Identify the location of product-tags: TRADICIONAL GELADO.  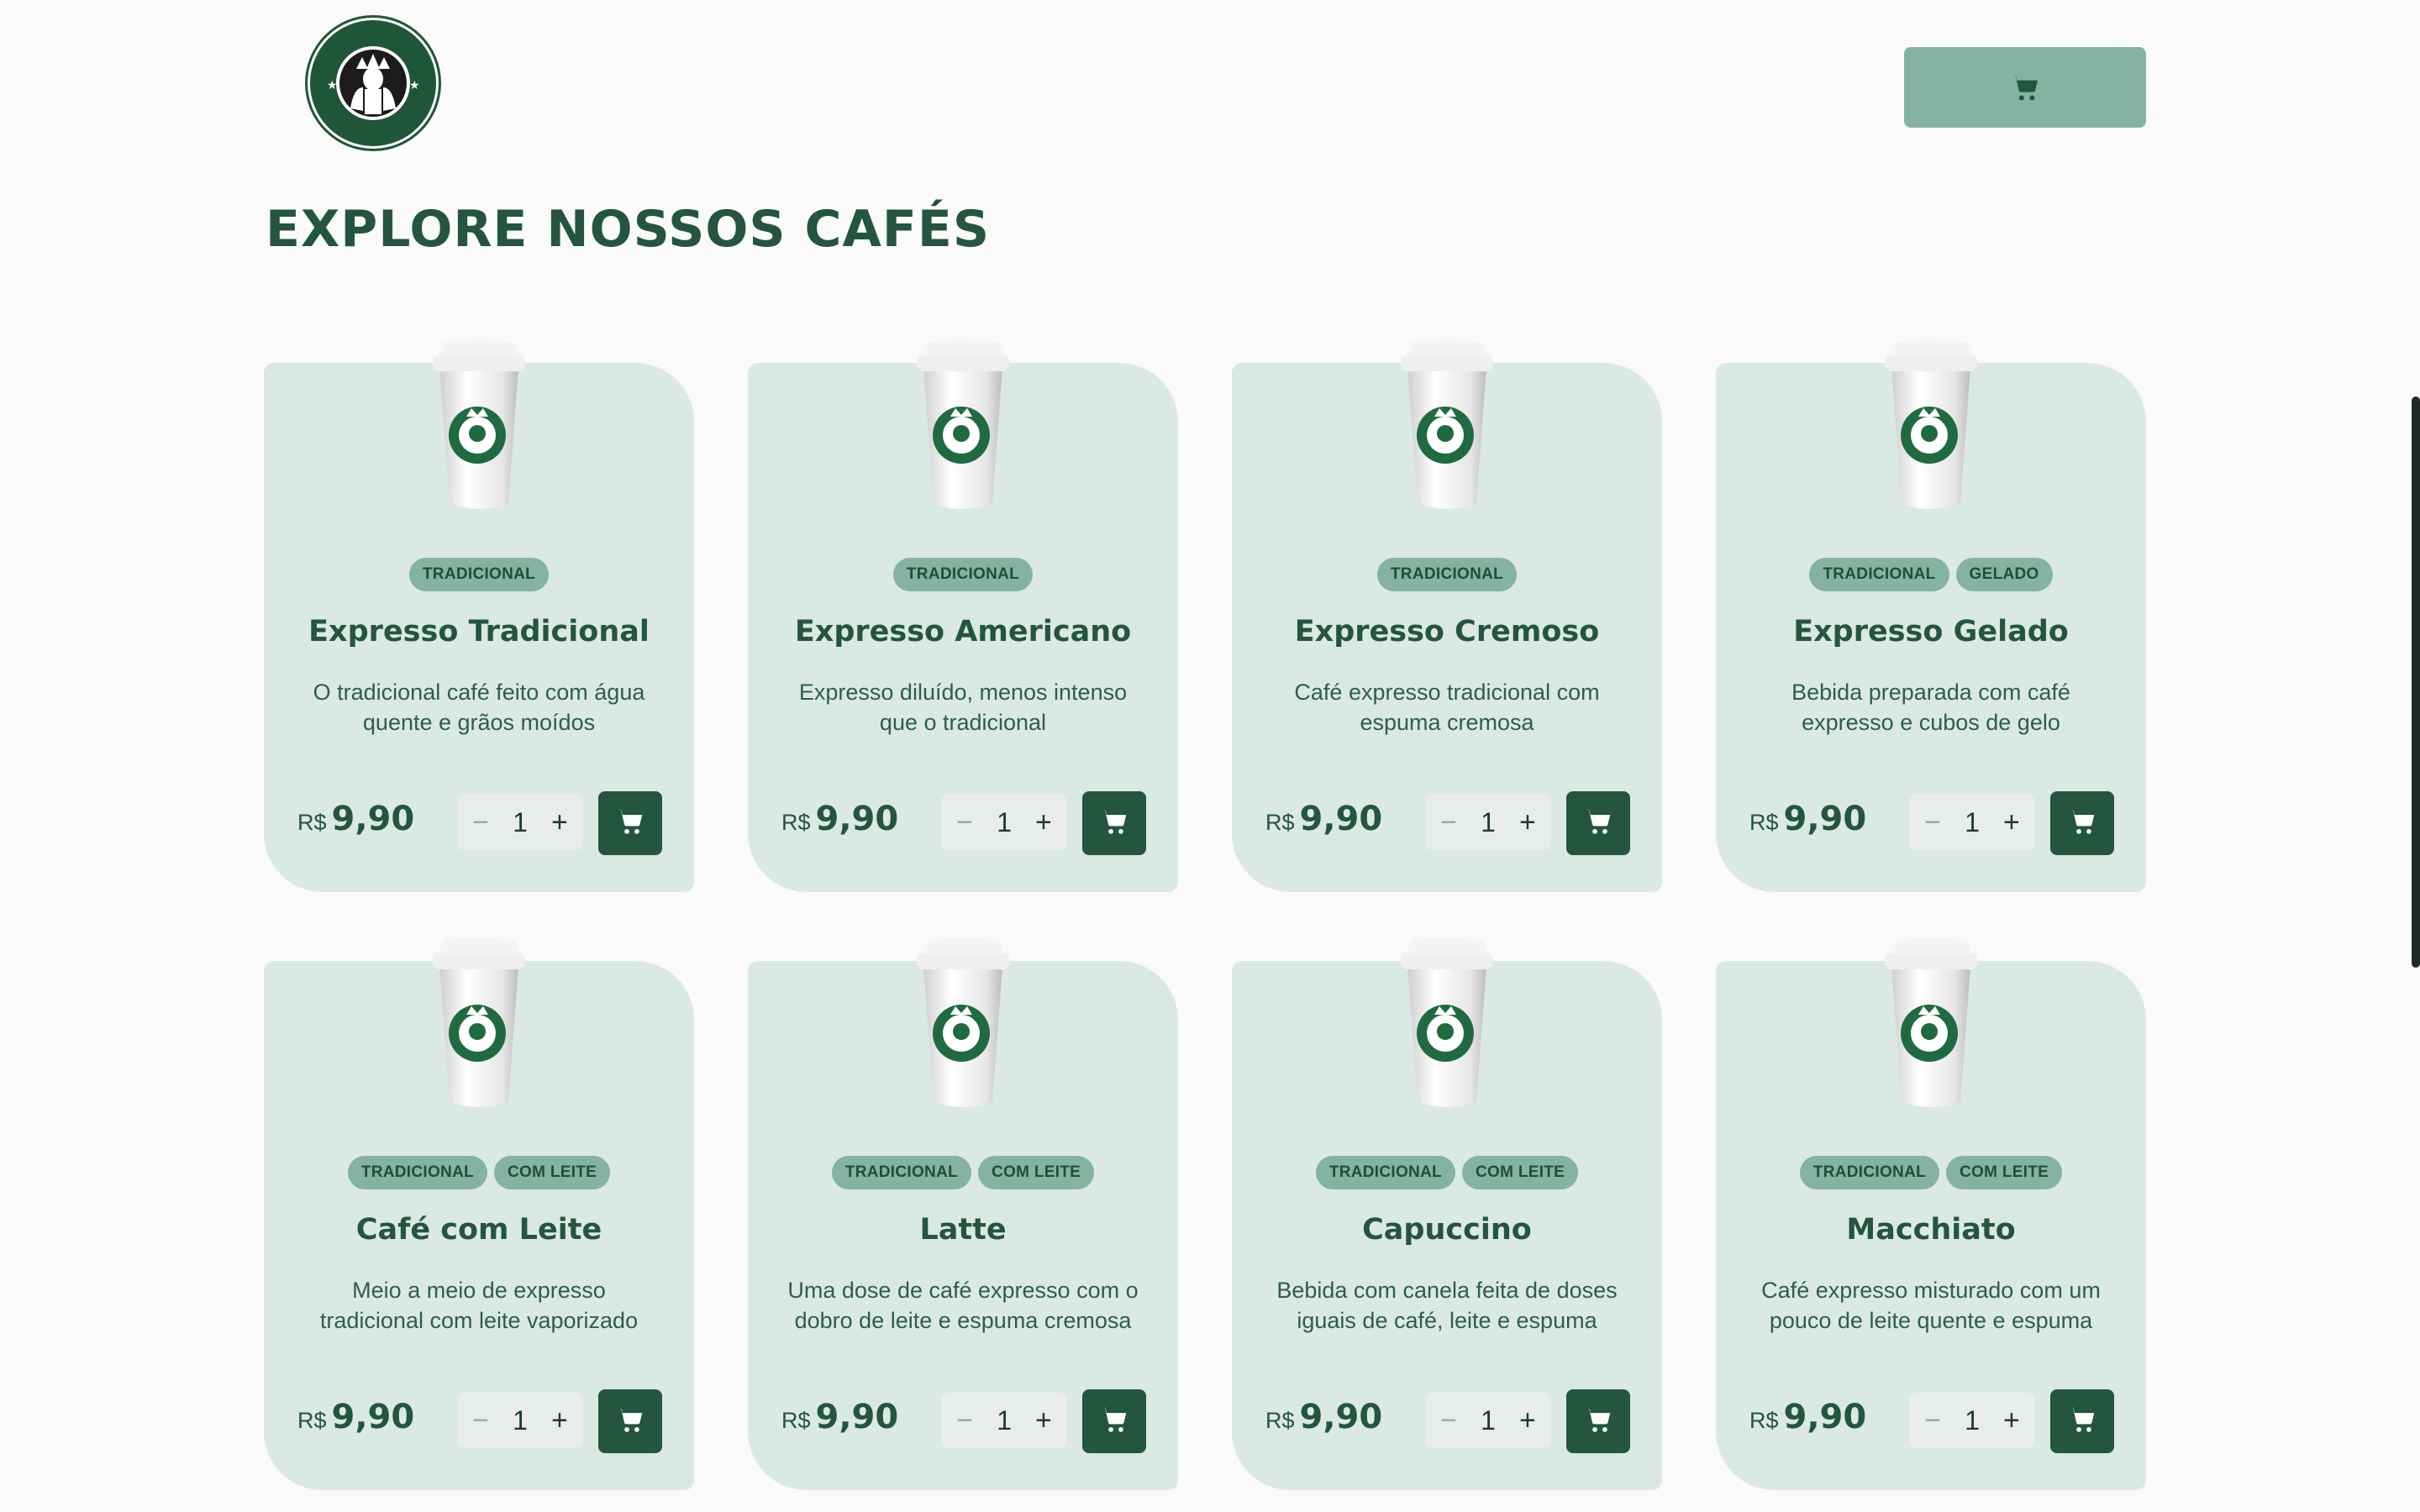
(1931, 574).